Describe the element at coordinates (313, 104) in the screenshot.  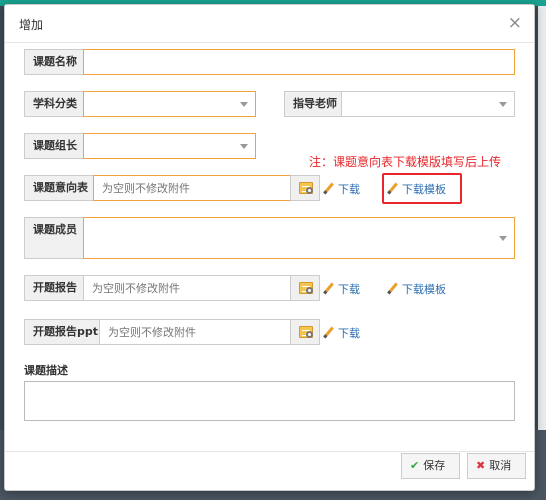
I see `advisor-label: 指导老师` at that location.